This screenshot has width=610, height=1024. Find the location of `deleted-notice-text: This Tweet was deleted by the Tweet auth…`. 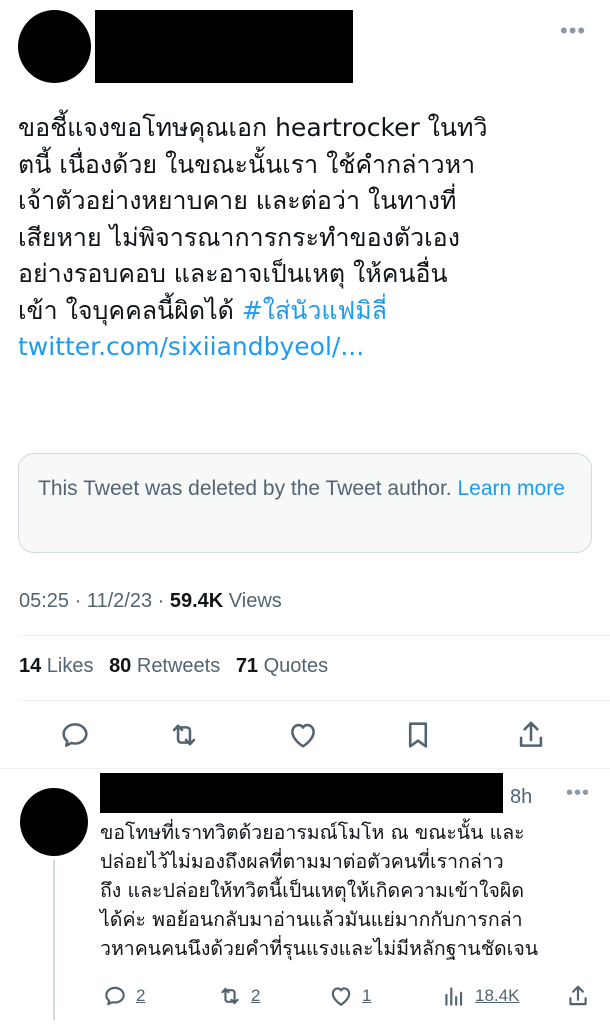

deleted-notice-text: This Tweet was deleted by the Tweet auth… is located at coordinates (248, 488).